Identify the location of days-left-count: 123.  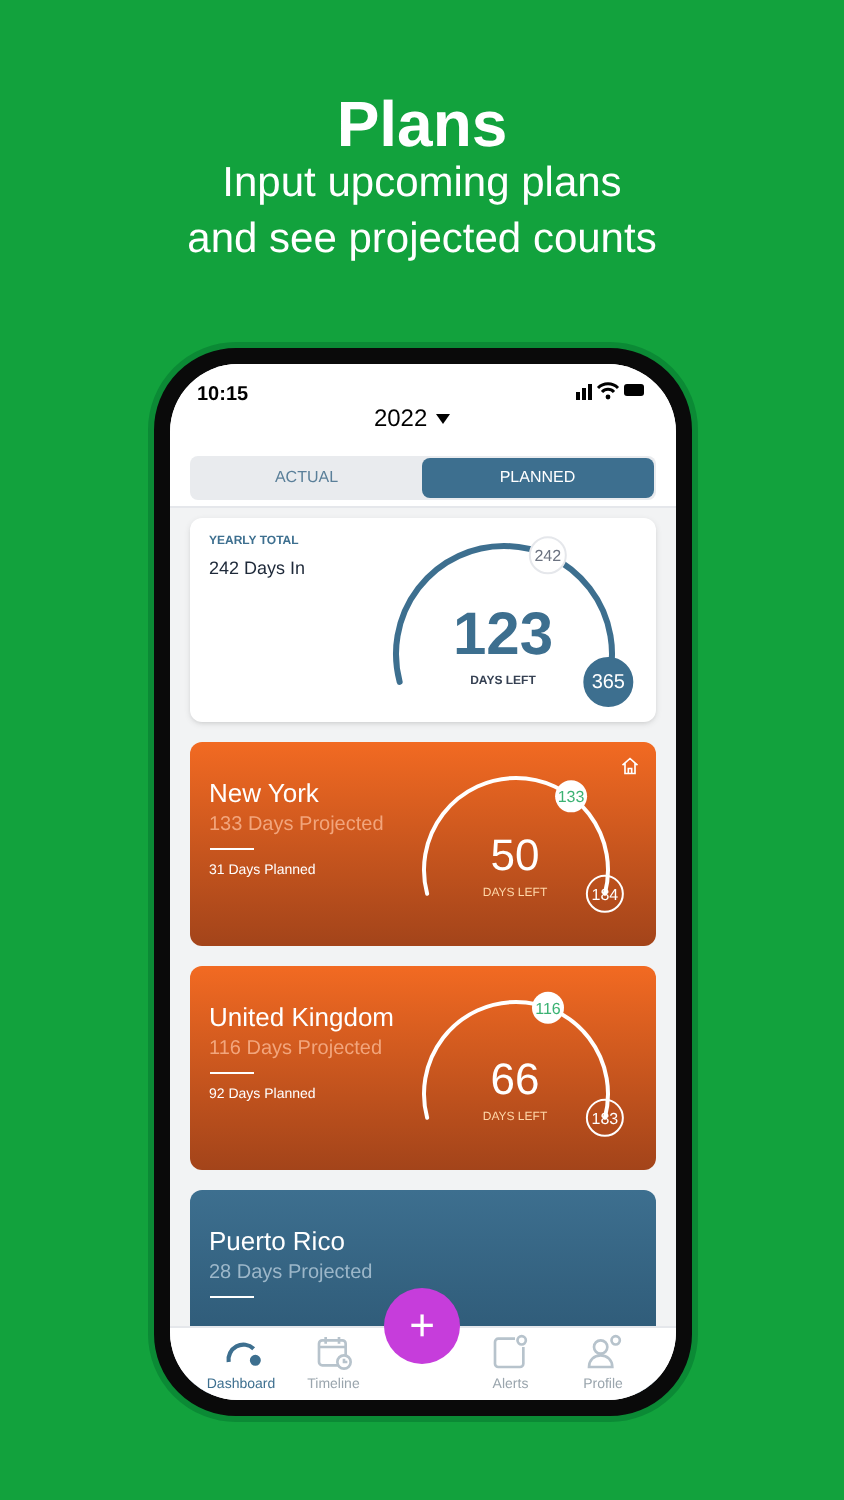
(503, 636).